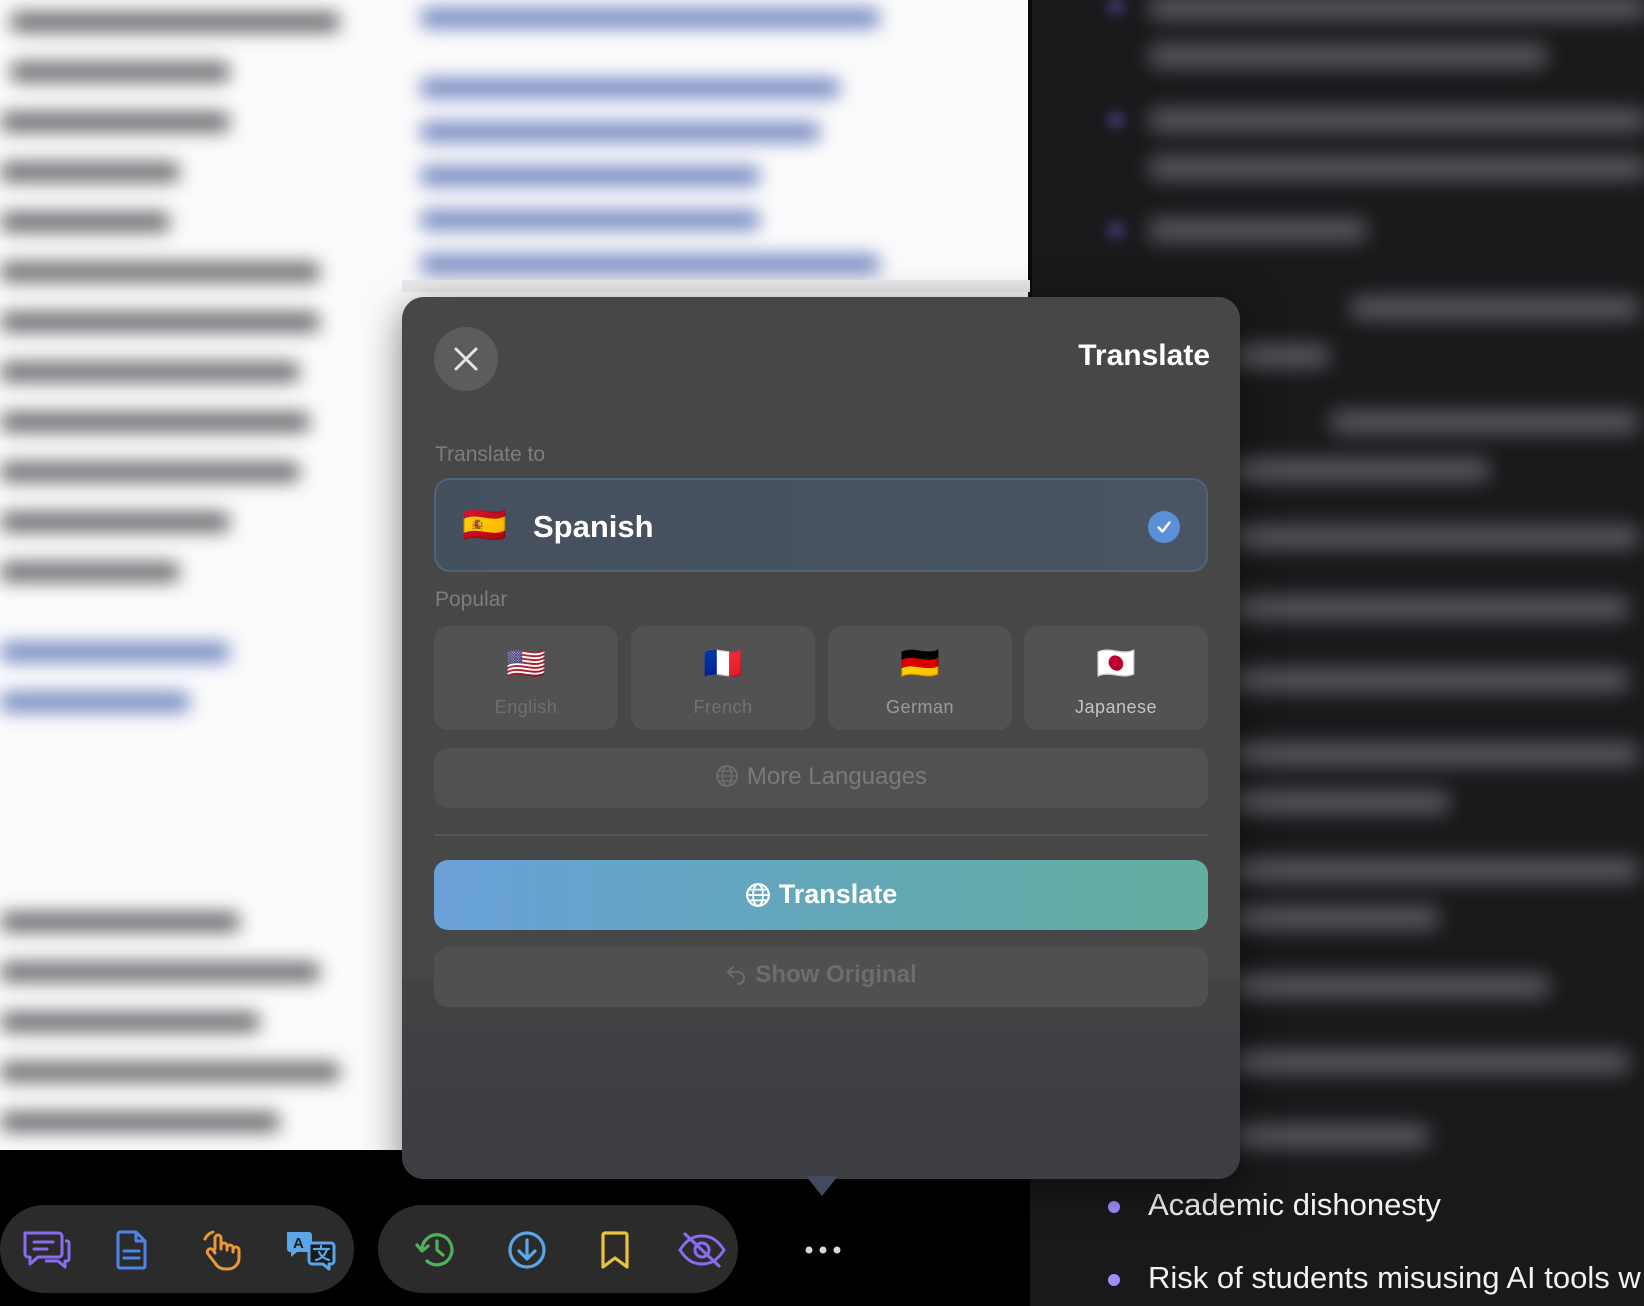  Describe the element at coordinates (1337, 1280) in the screenshot. I see `list-item: Risk of students misusing AI tools w` at that location.